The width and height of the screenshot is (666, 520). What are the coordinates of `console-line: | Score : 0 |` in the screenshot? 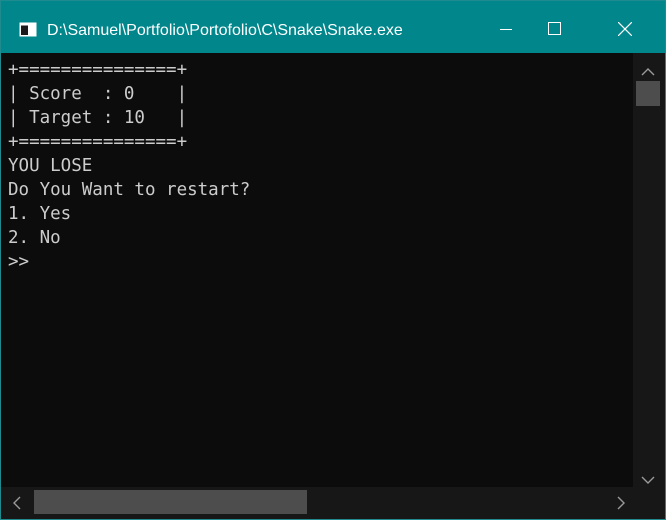 It's located at (98, 94).